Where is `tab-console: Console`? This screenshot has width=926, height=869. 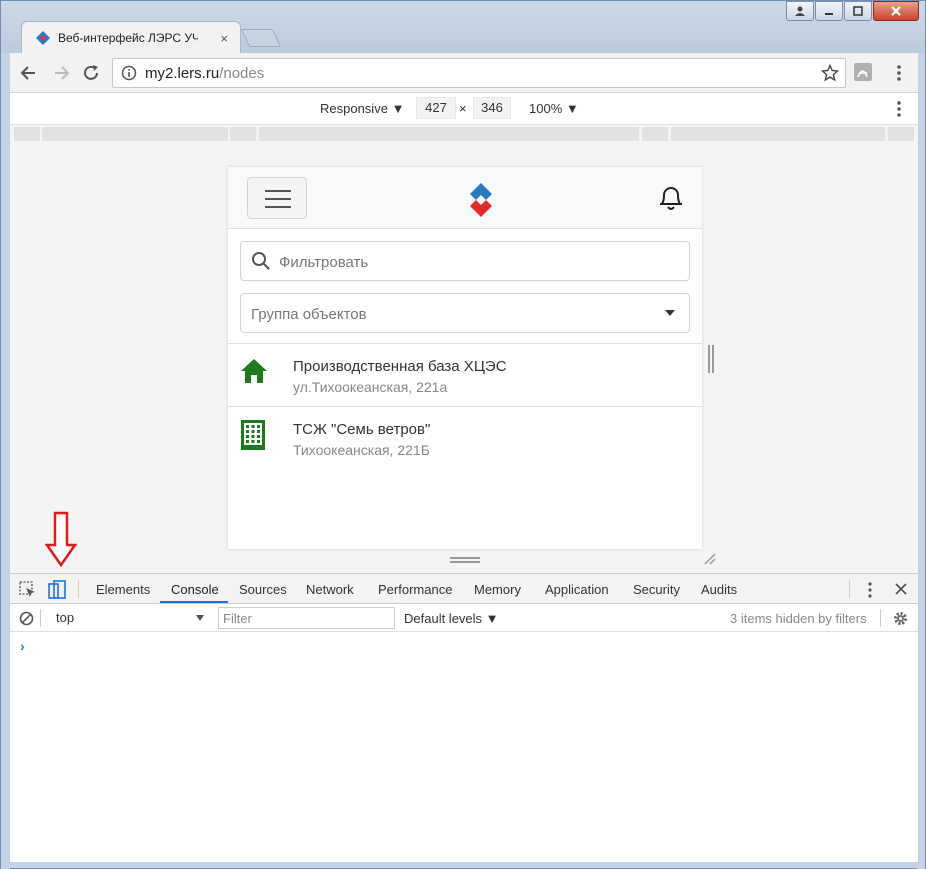
tab-console: Console is located at coordinates (195, 589).